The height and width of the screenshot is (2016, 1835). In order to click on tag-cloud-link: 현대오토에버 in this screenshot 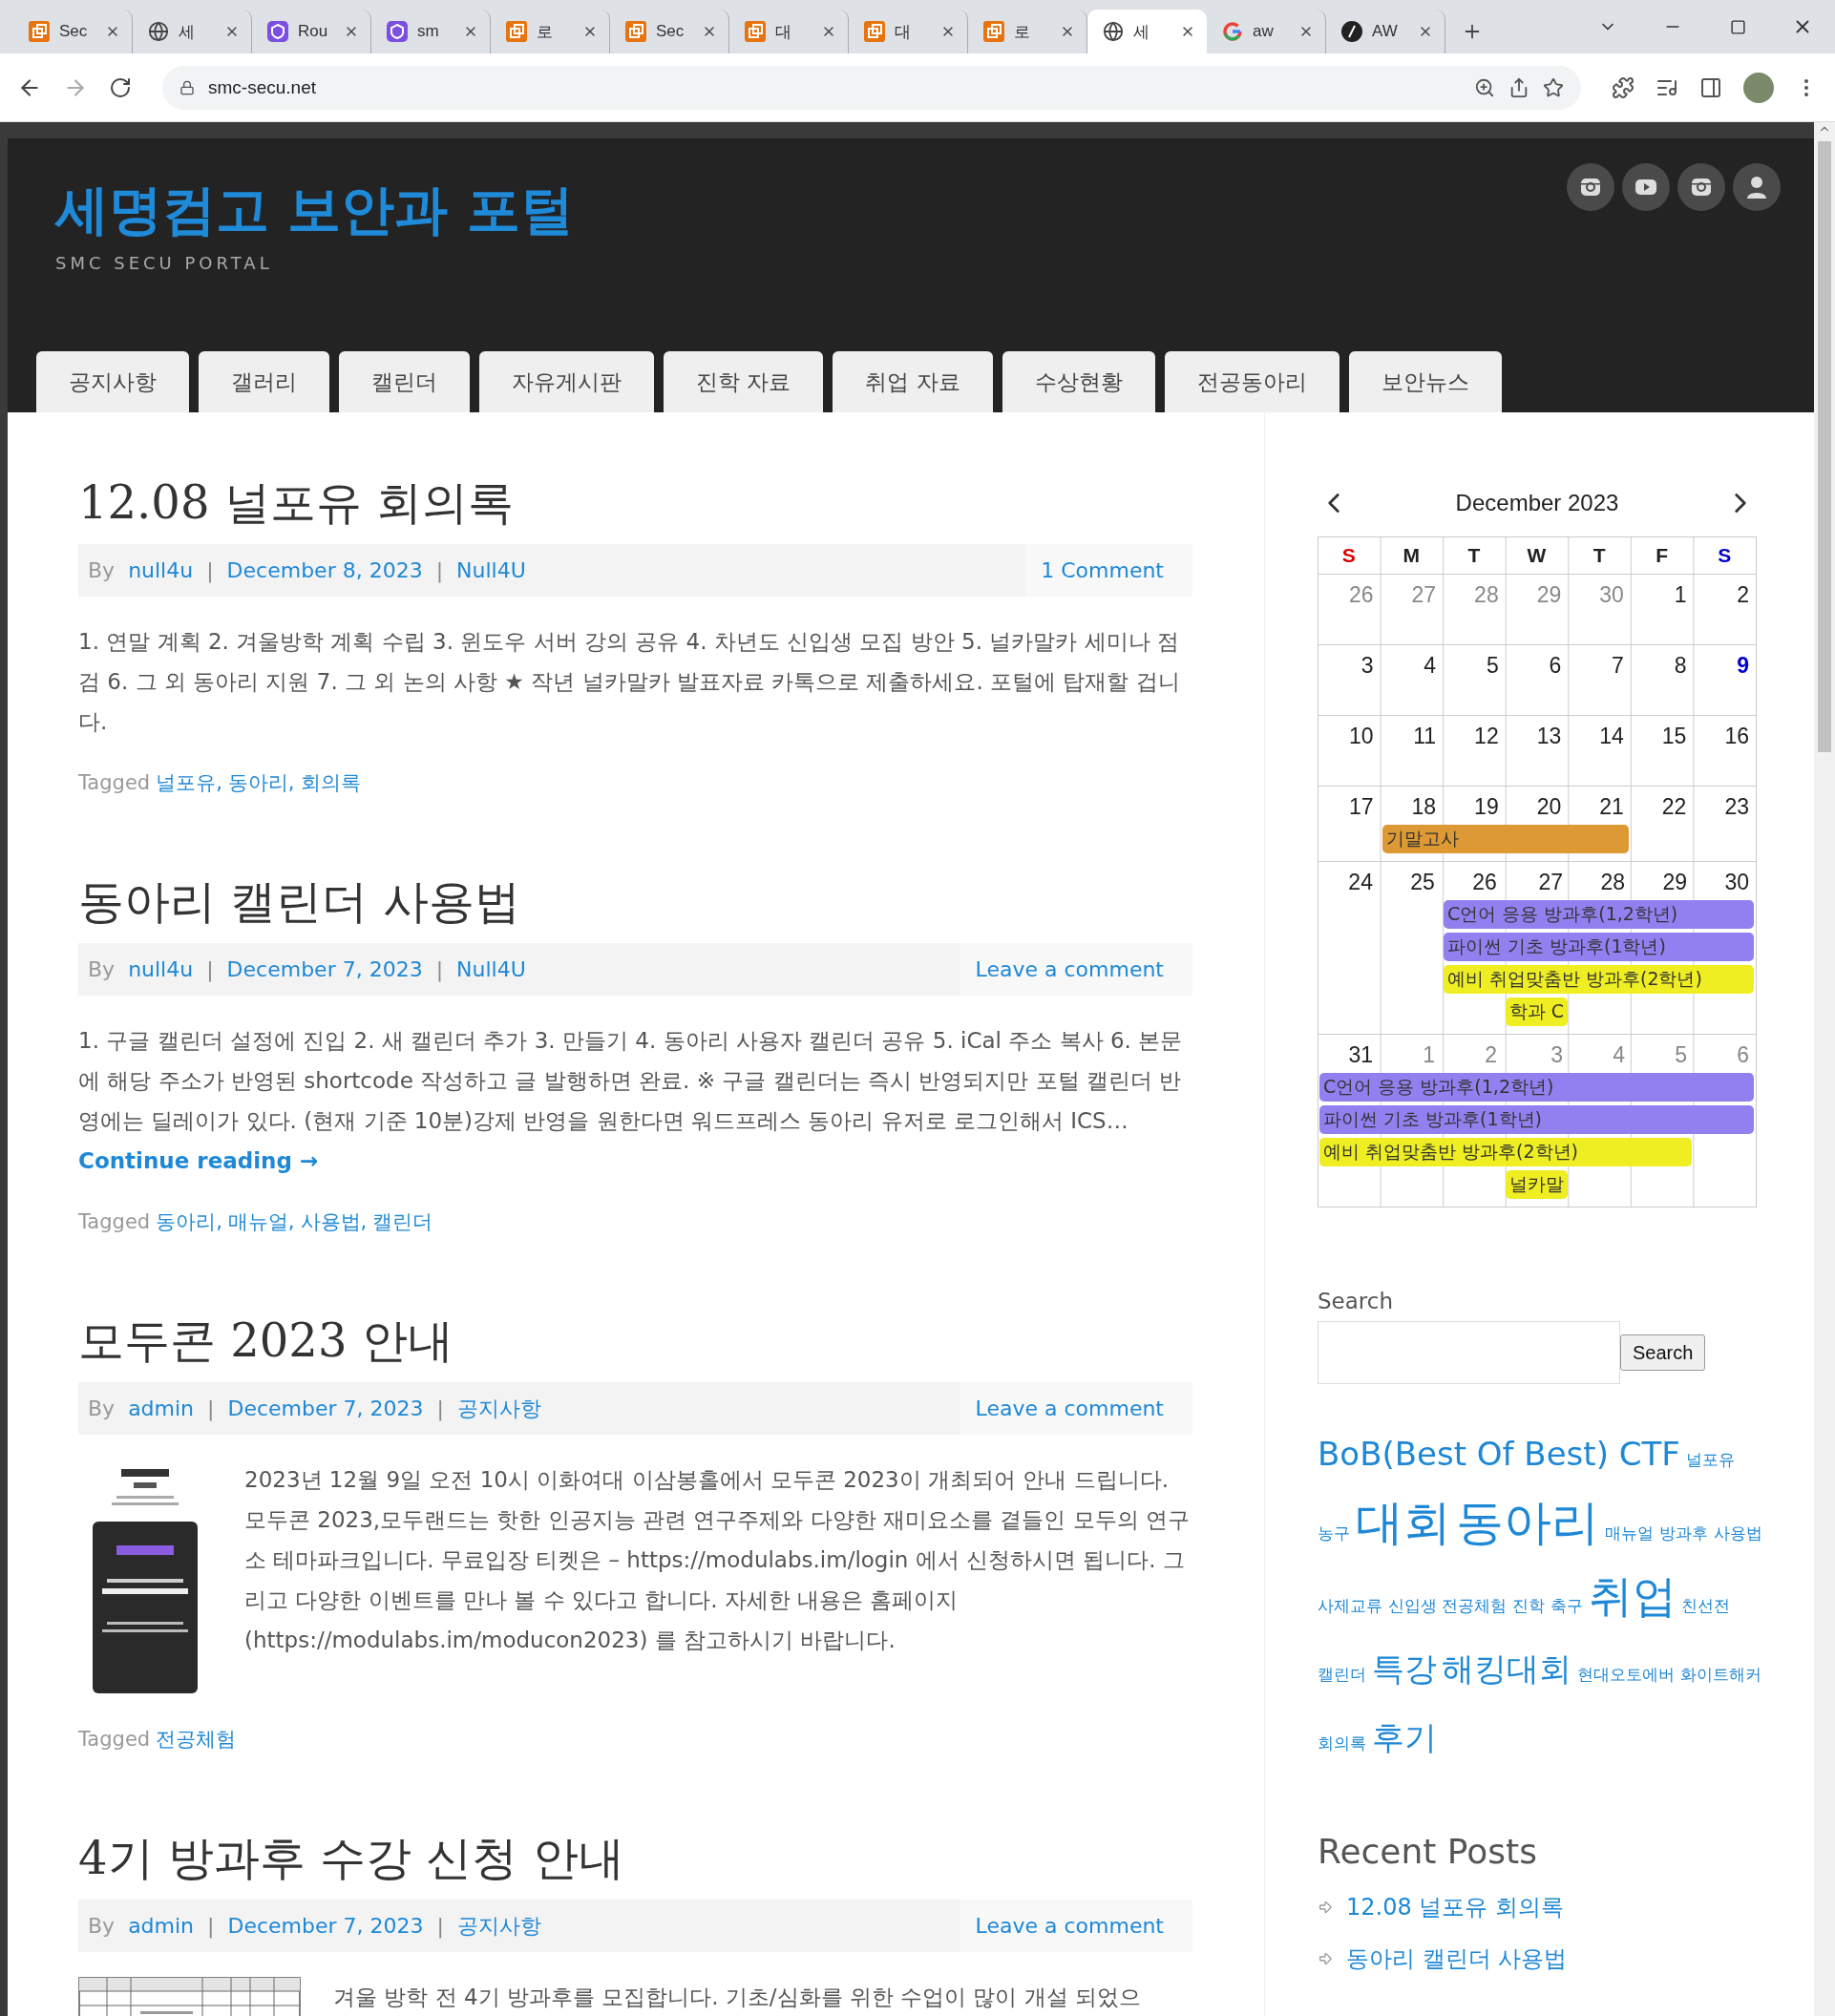, I will do `click(1626, 1675)`.